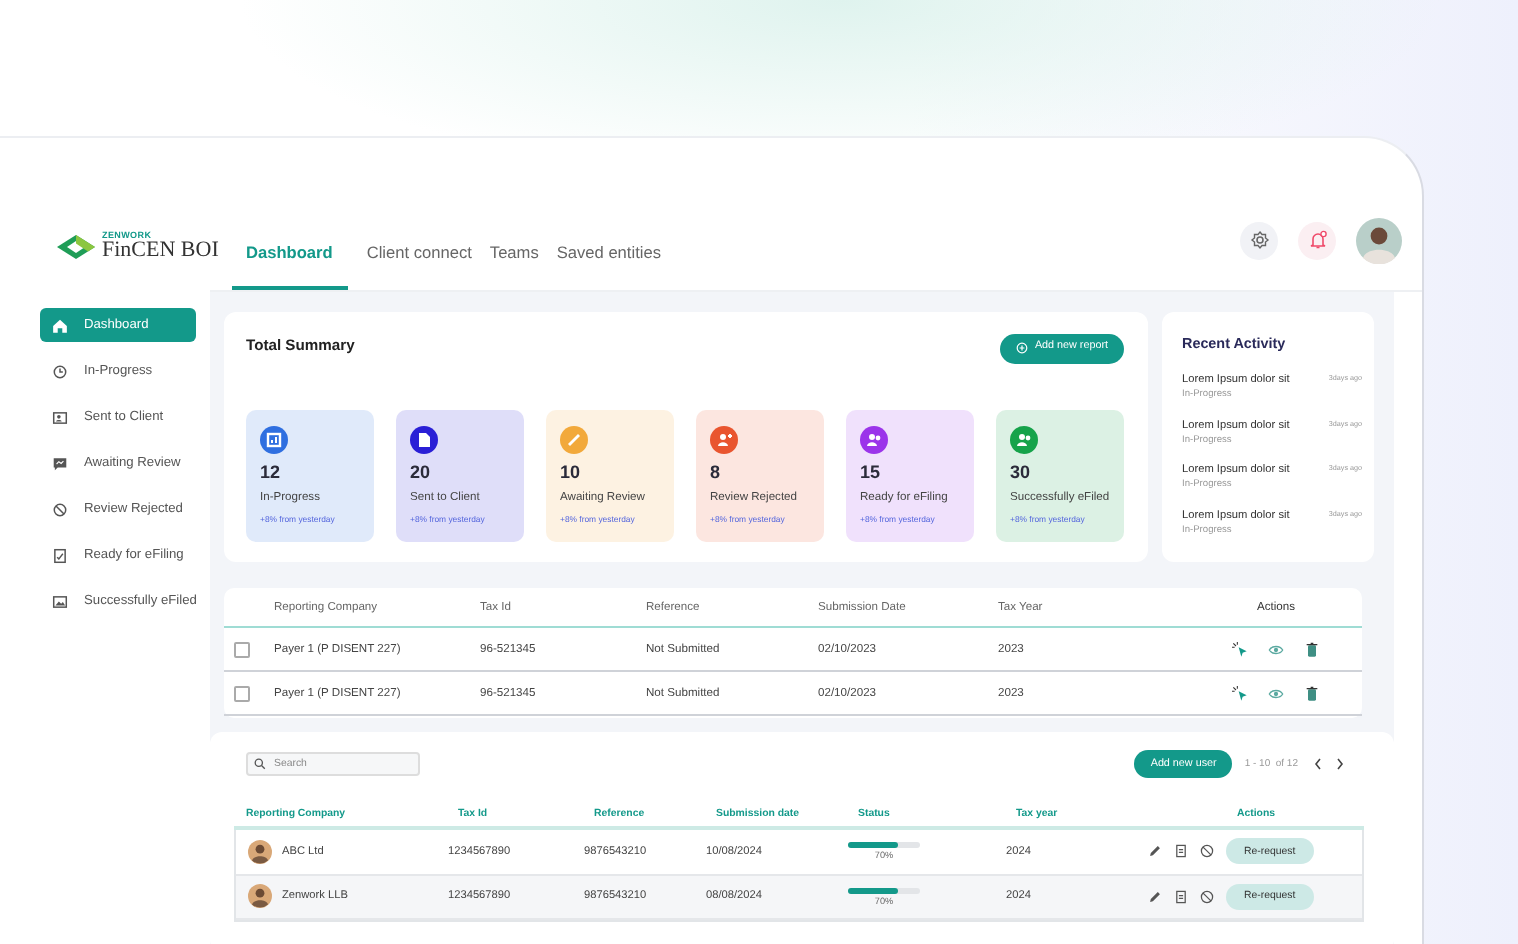  I want to click on checklist-icon, so click(60, 555).